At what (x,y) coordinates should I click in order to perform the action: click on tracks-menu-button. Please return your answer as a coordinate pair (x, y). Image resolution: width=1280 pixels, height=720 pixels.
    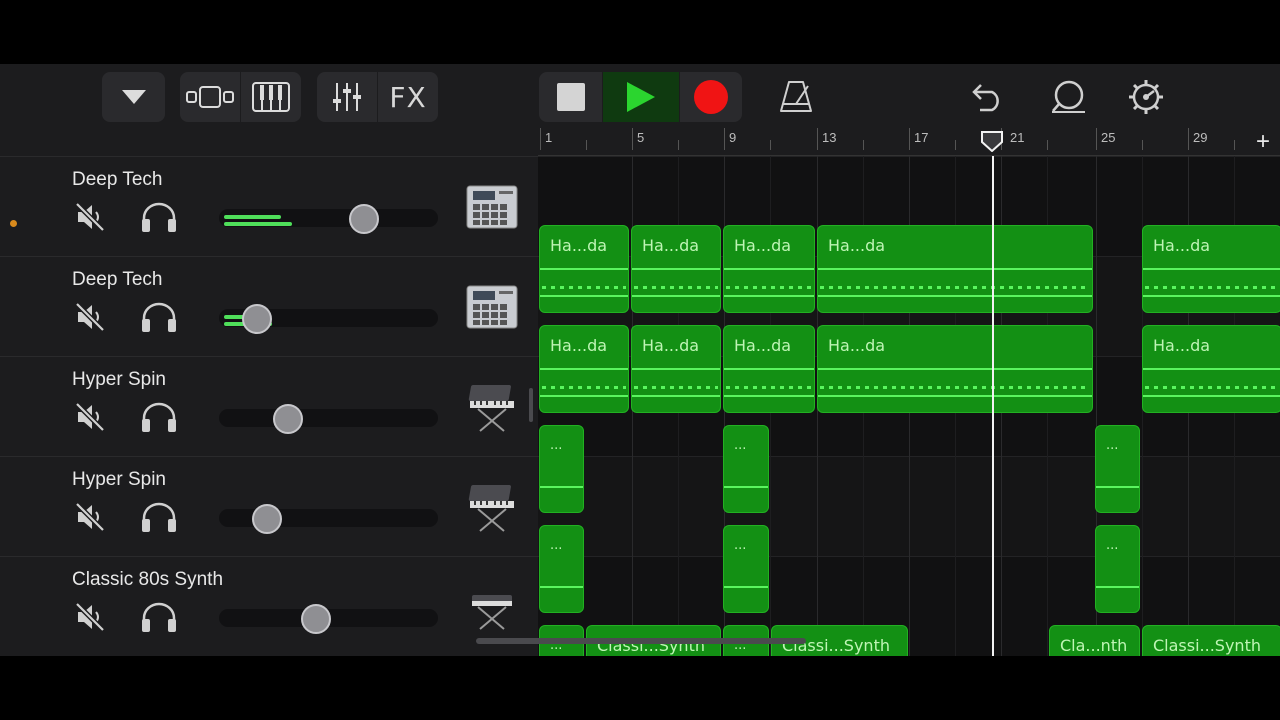
    Looking at the image, I should click on (133, 97).